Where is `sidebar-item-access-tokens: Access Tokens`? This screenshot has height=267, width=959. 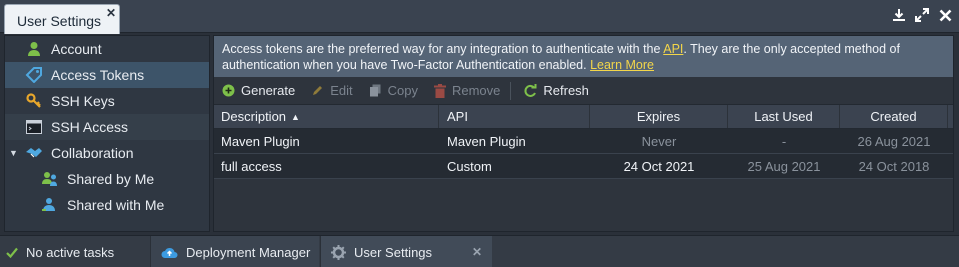
sidebar-item-access-tokens: Access Tokens is located at coordinates (107, 75).